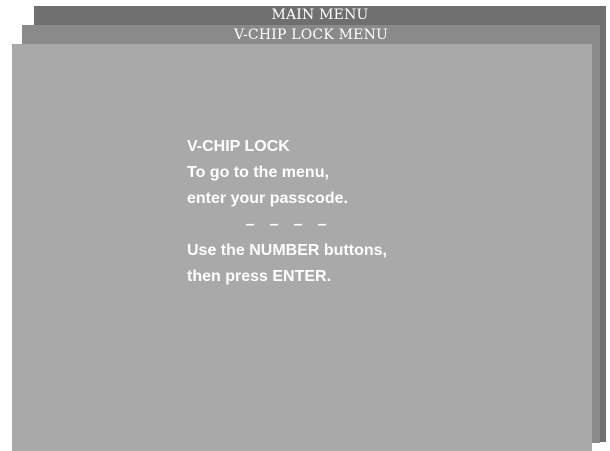 This screenshot has height=451, width=610. I want to click on passcode-entry: – – – –, so click(287, 225).